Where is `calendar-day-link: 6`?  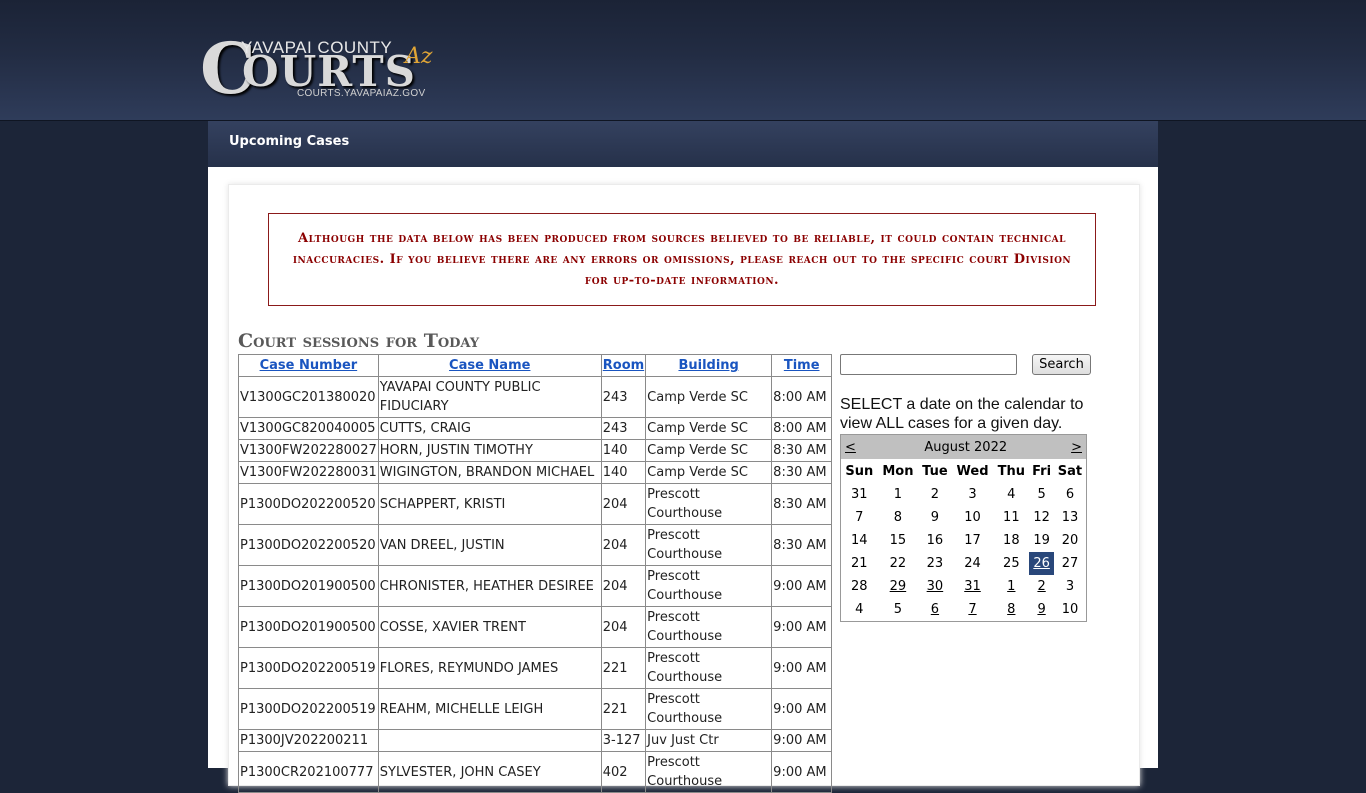
calendar-day-link: 6 is located at coordinates (935, 609).